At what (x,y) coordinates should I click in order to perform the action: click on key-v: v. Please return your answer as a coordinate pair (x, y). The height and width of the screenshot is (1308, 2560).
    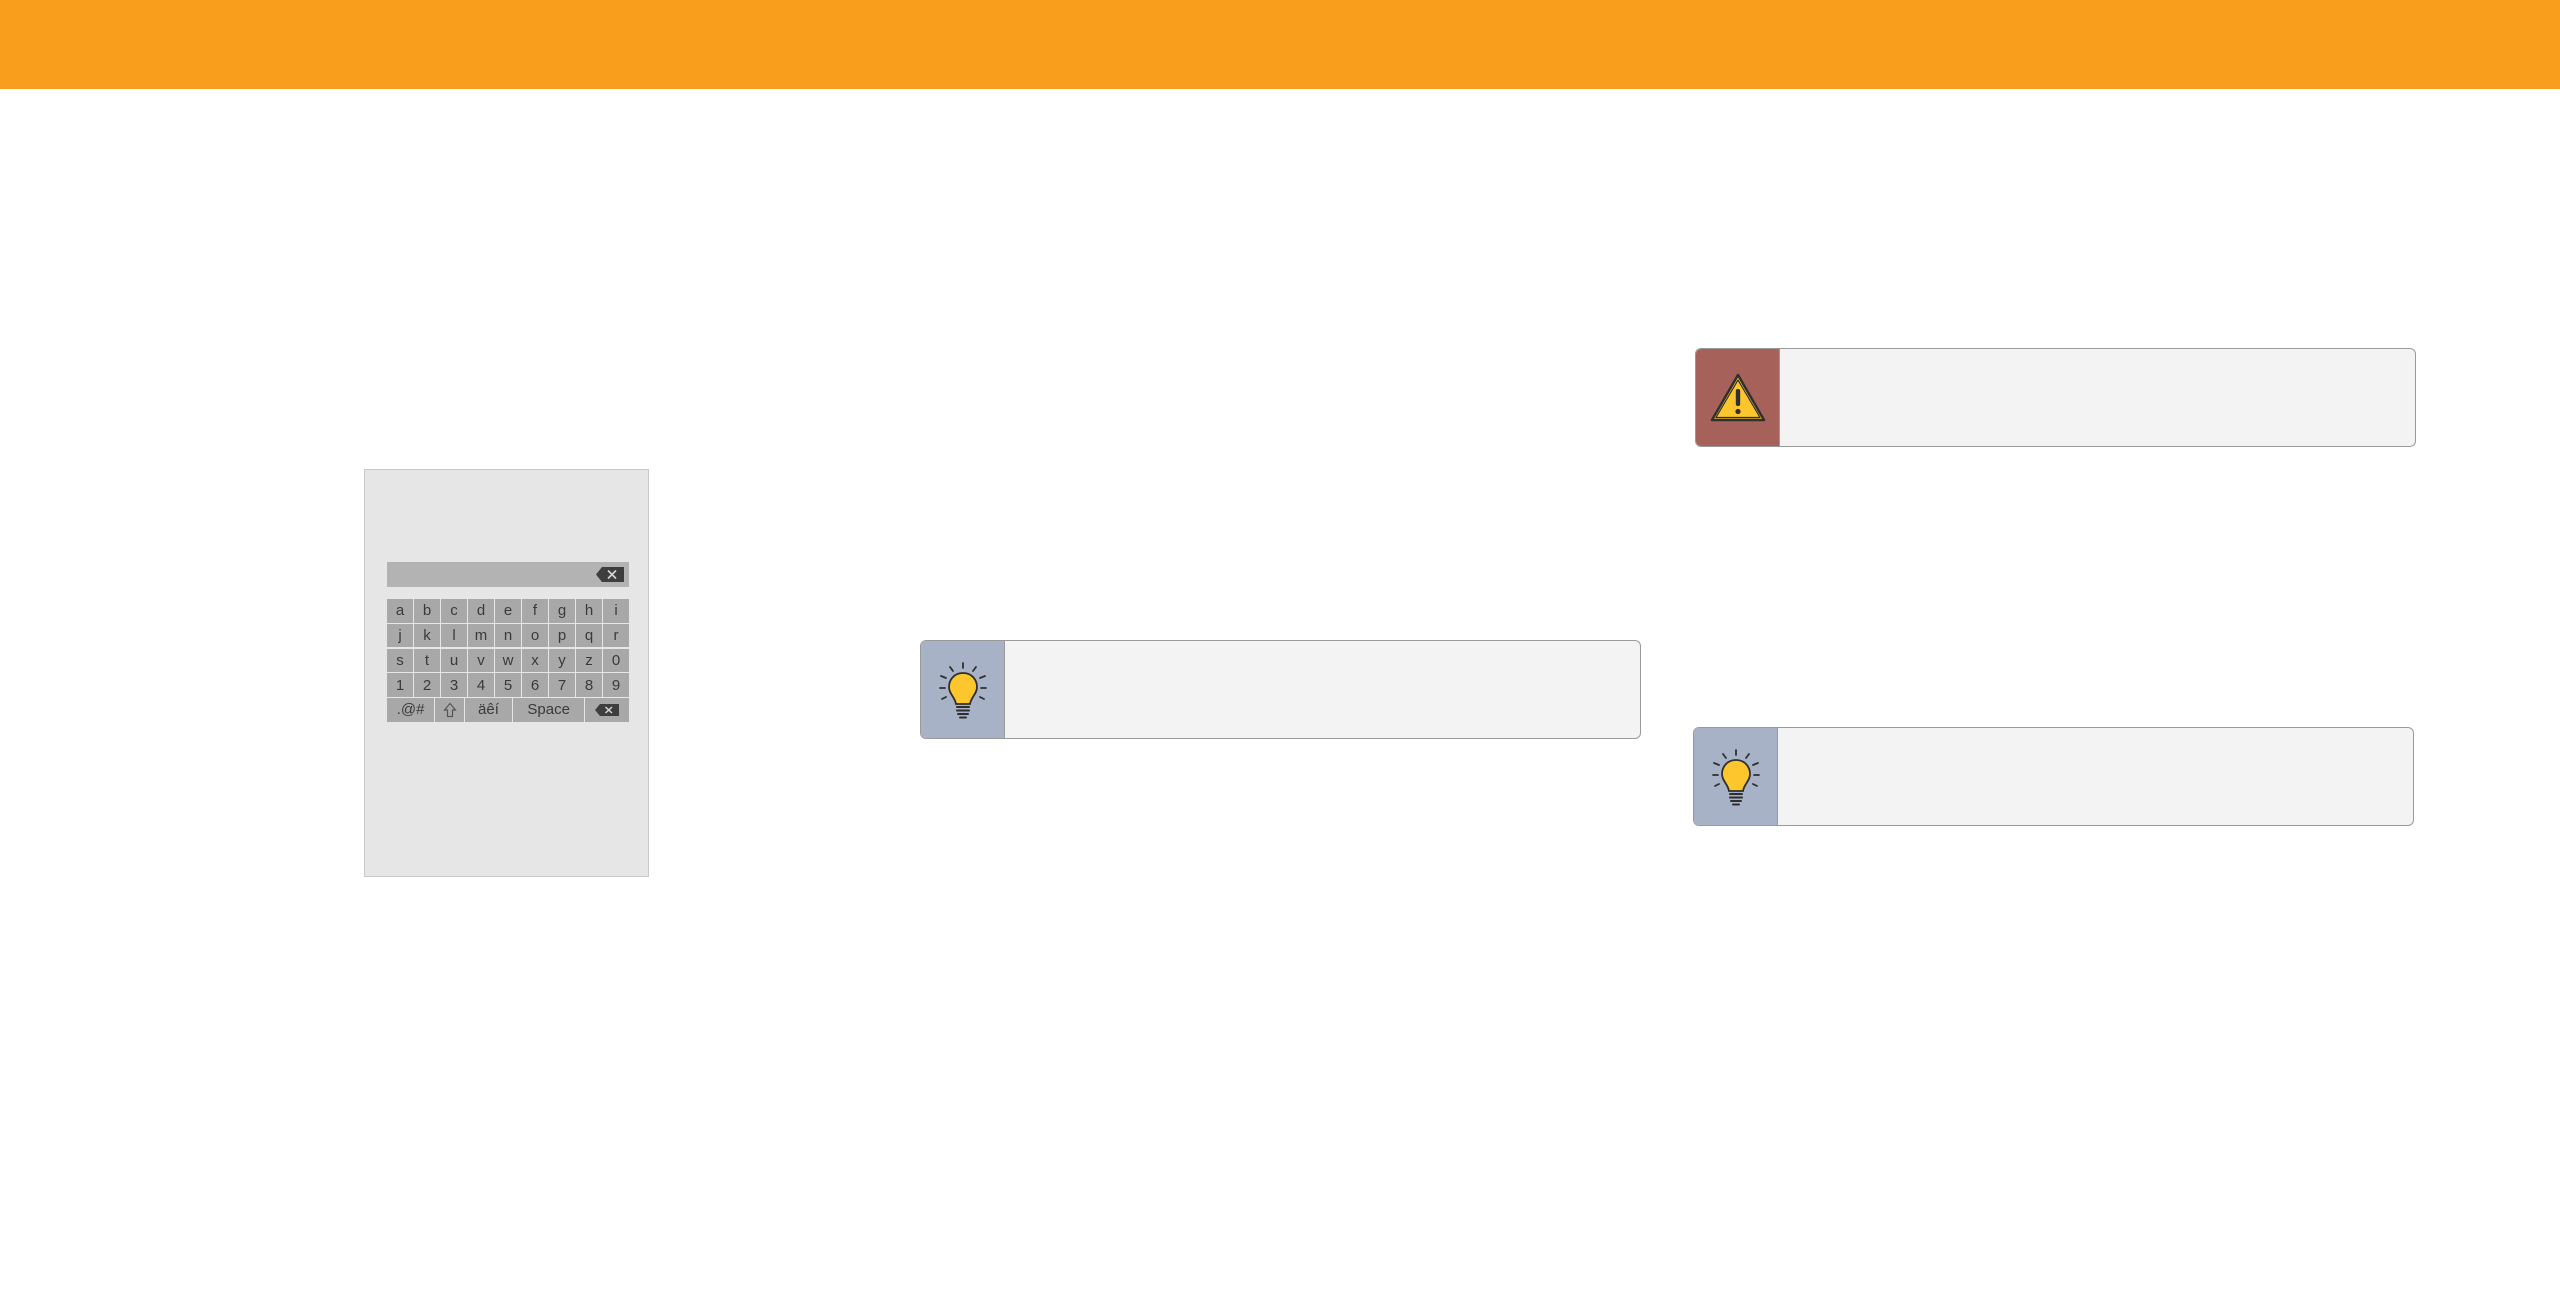
    Looking at the image, I should click on (481, 660).